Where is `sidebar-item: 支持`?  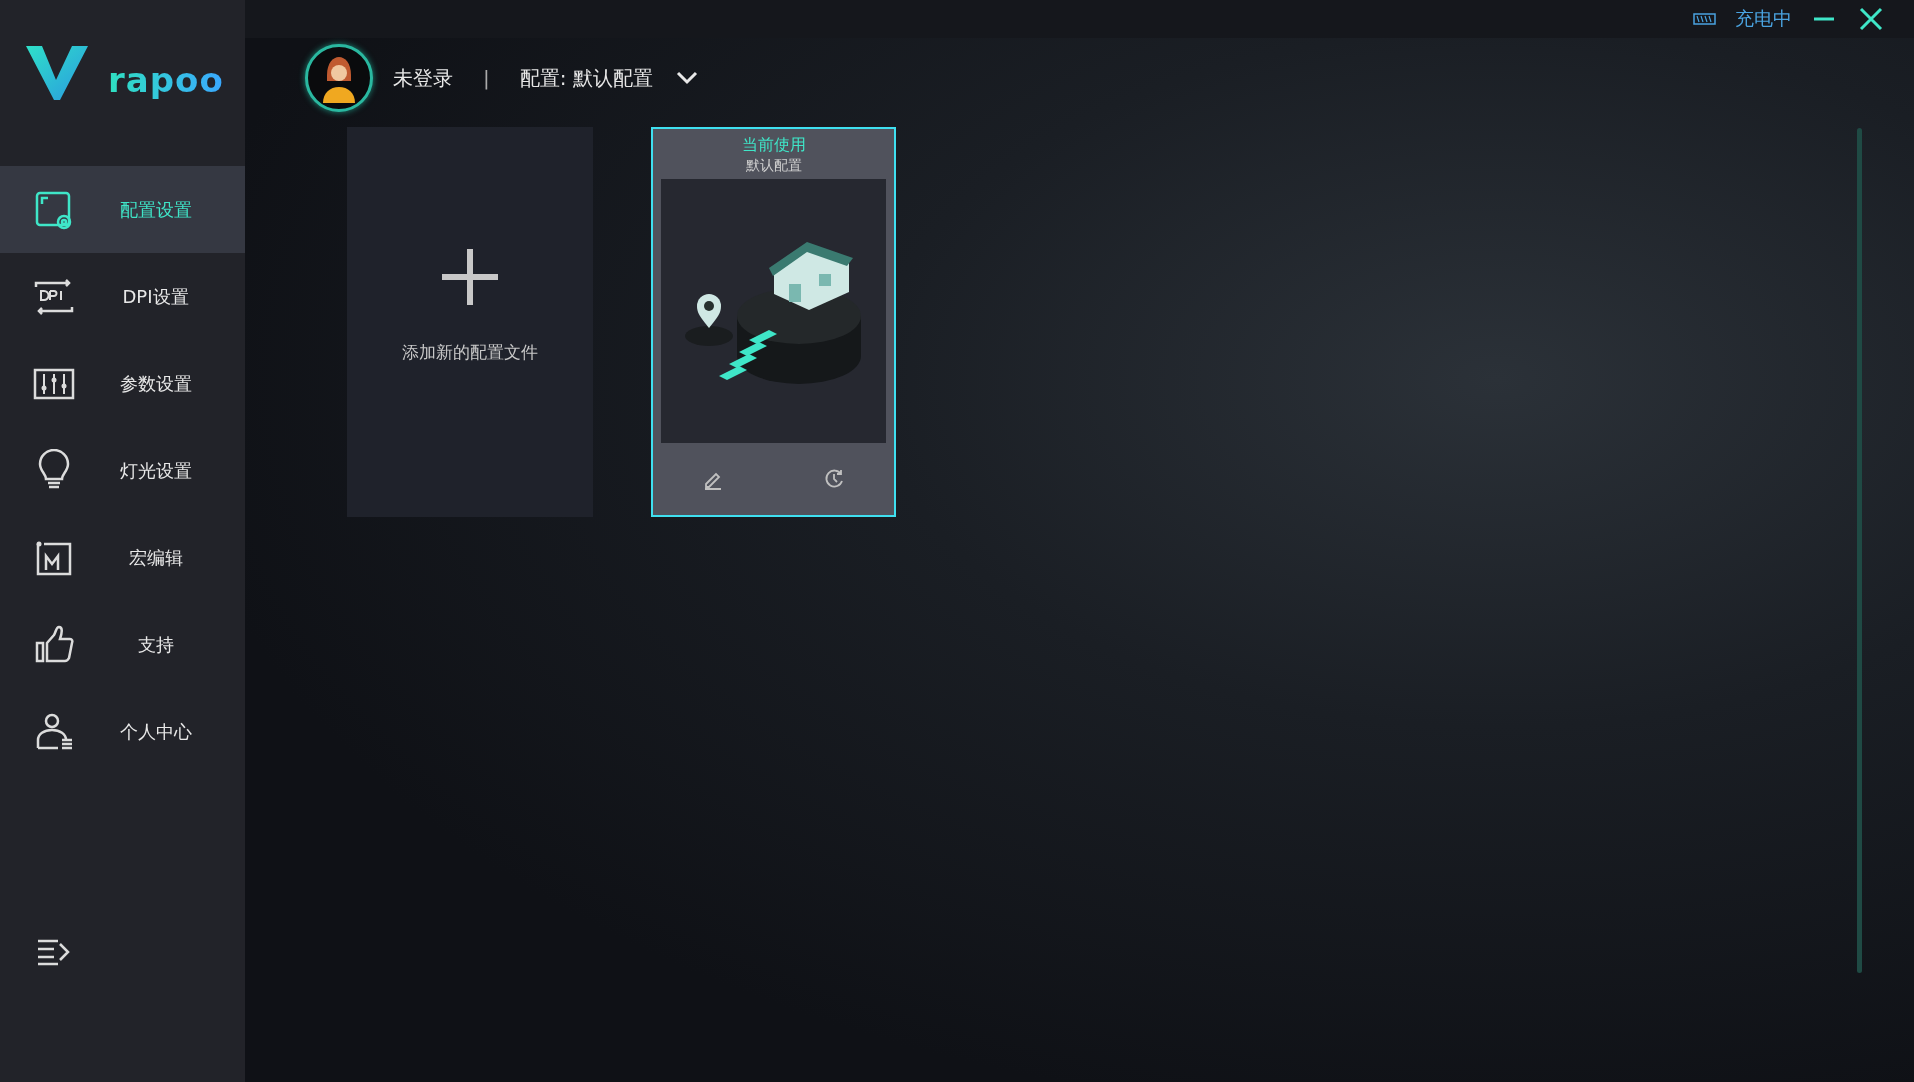 sidebar-item: 支持 is located at coordinates (122, 644).